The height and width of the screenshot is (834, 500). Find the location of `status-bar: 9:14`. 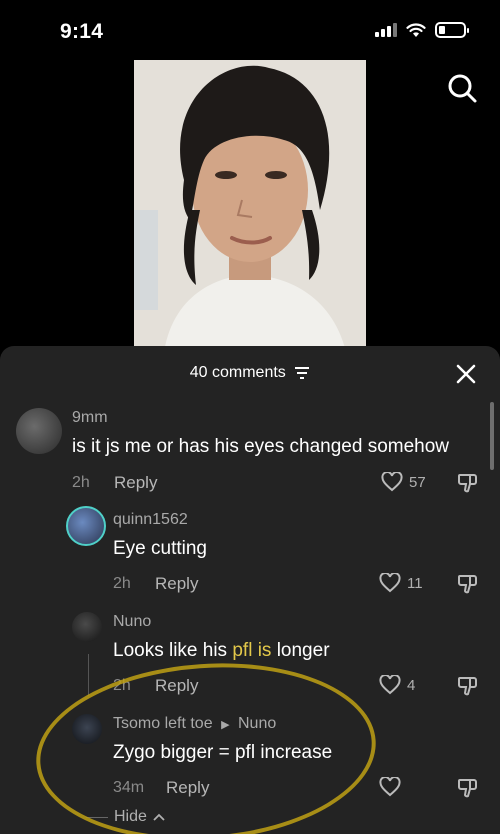

status-bar: 9:14 is located at coordinates (250, 30).